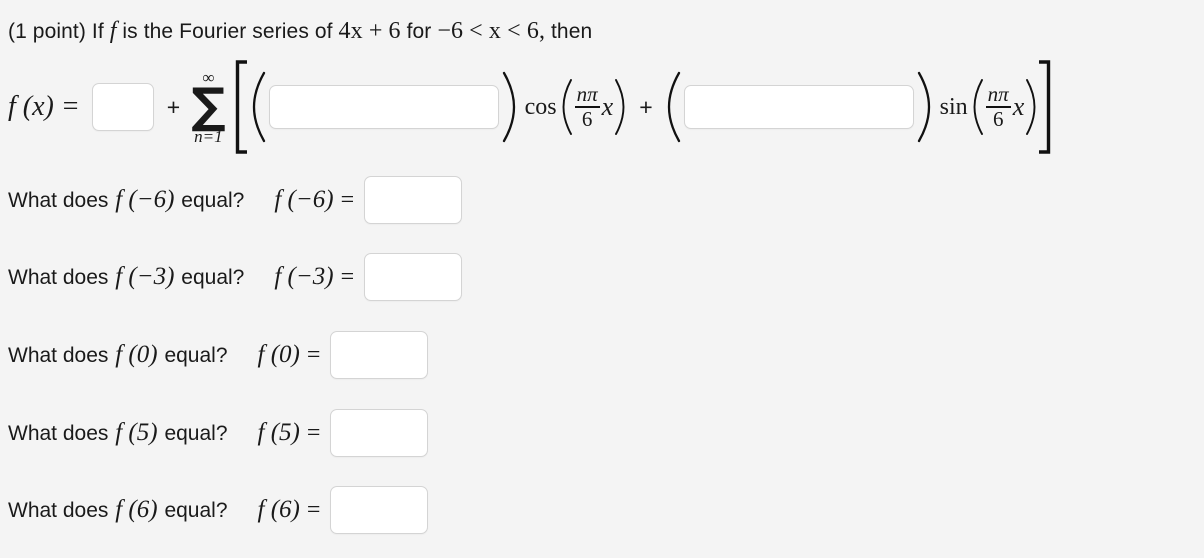 The image size is (1204, 558). I want to click on cos-variable-x: x, so click(607, 106).